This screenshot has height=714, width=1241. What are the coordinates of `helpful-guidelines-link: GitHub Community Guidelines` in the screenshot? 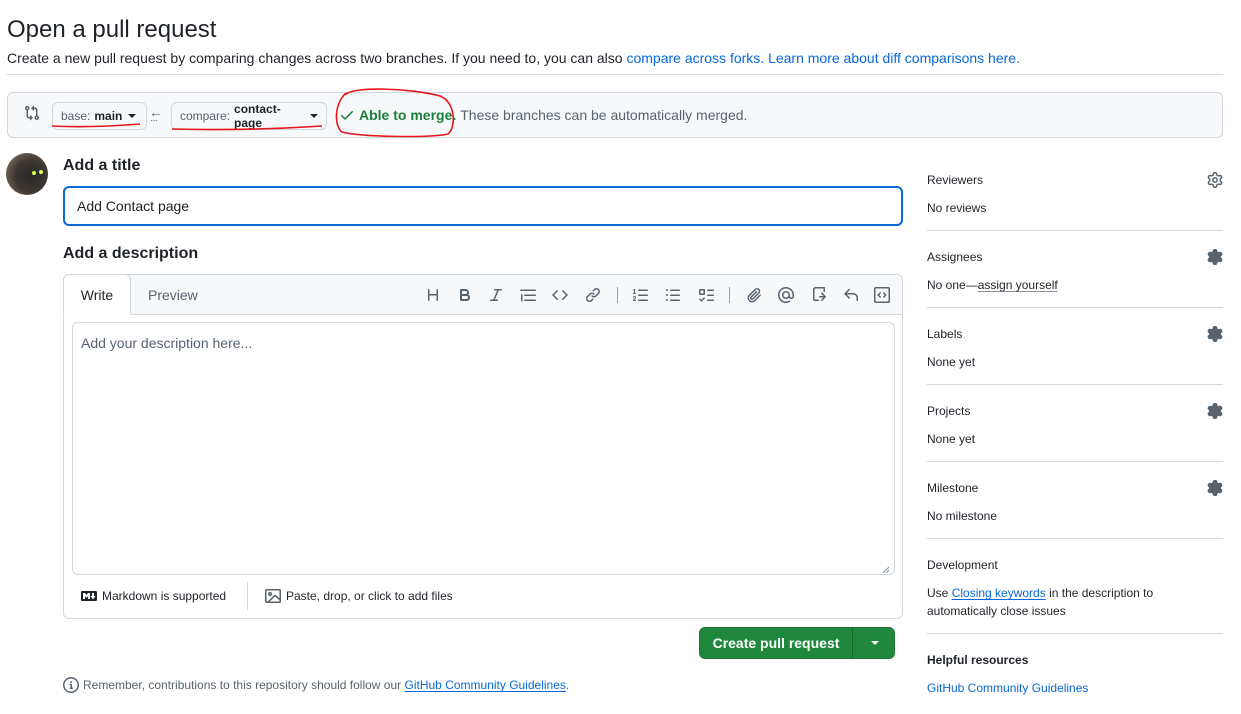 It's located at (1007, 688).